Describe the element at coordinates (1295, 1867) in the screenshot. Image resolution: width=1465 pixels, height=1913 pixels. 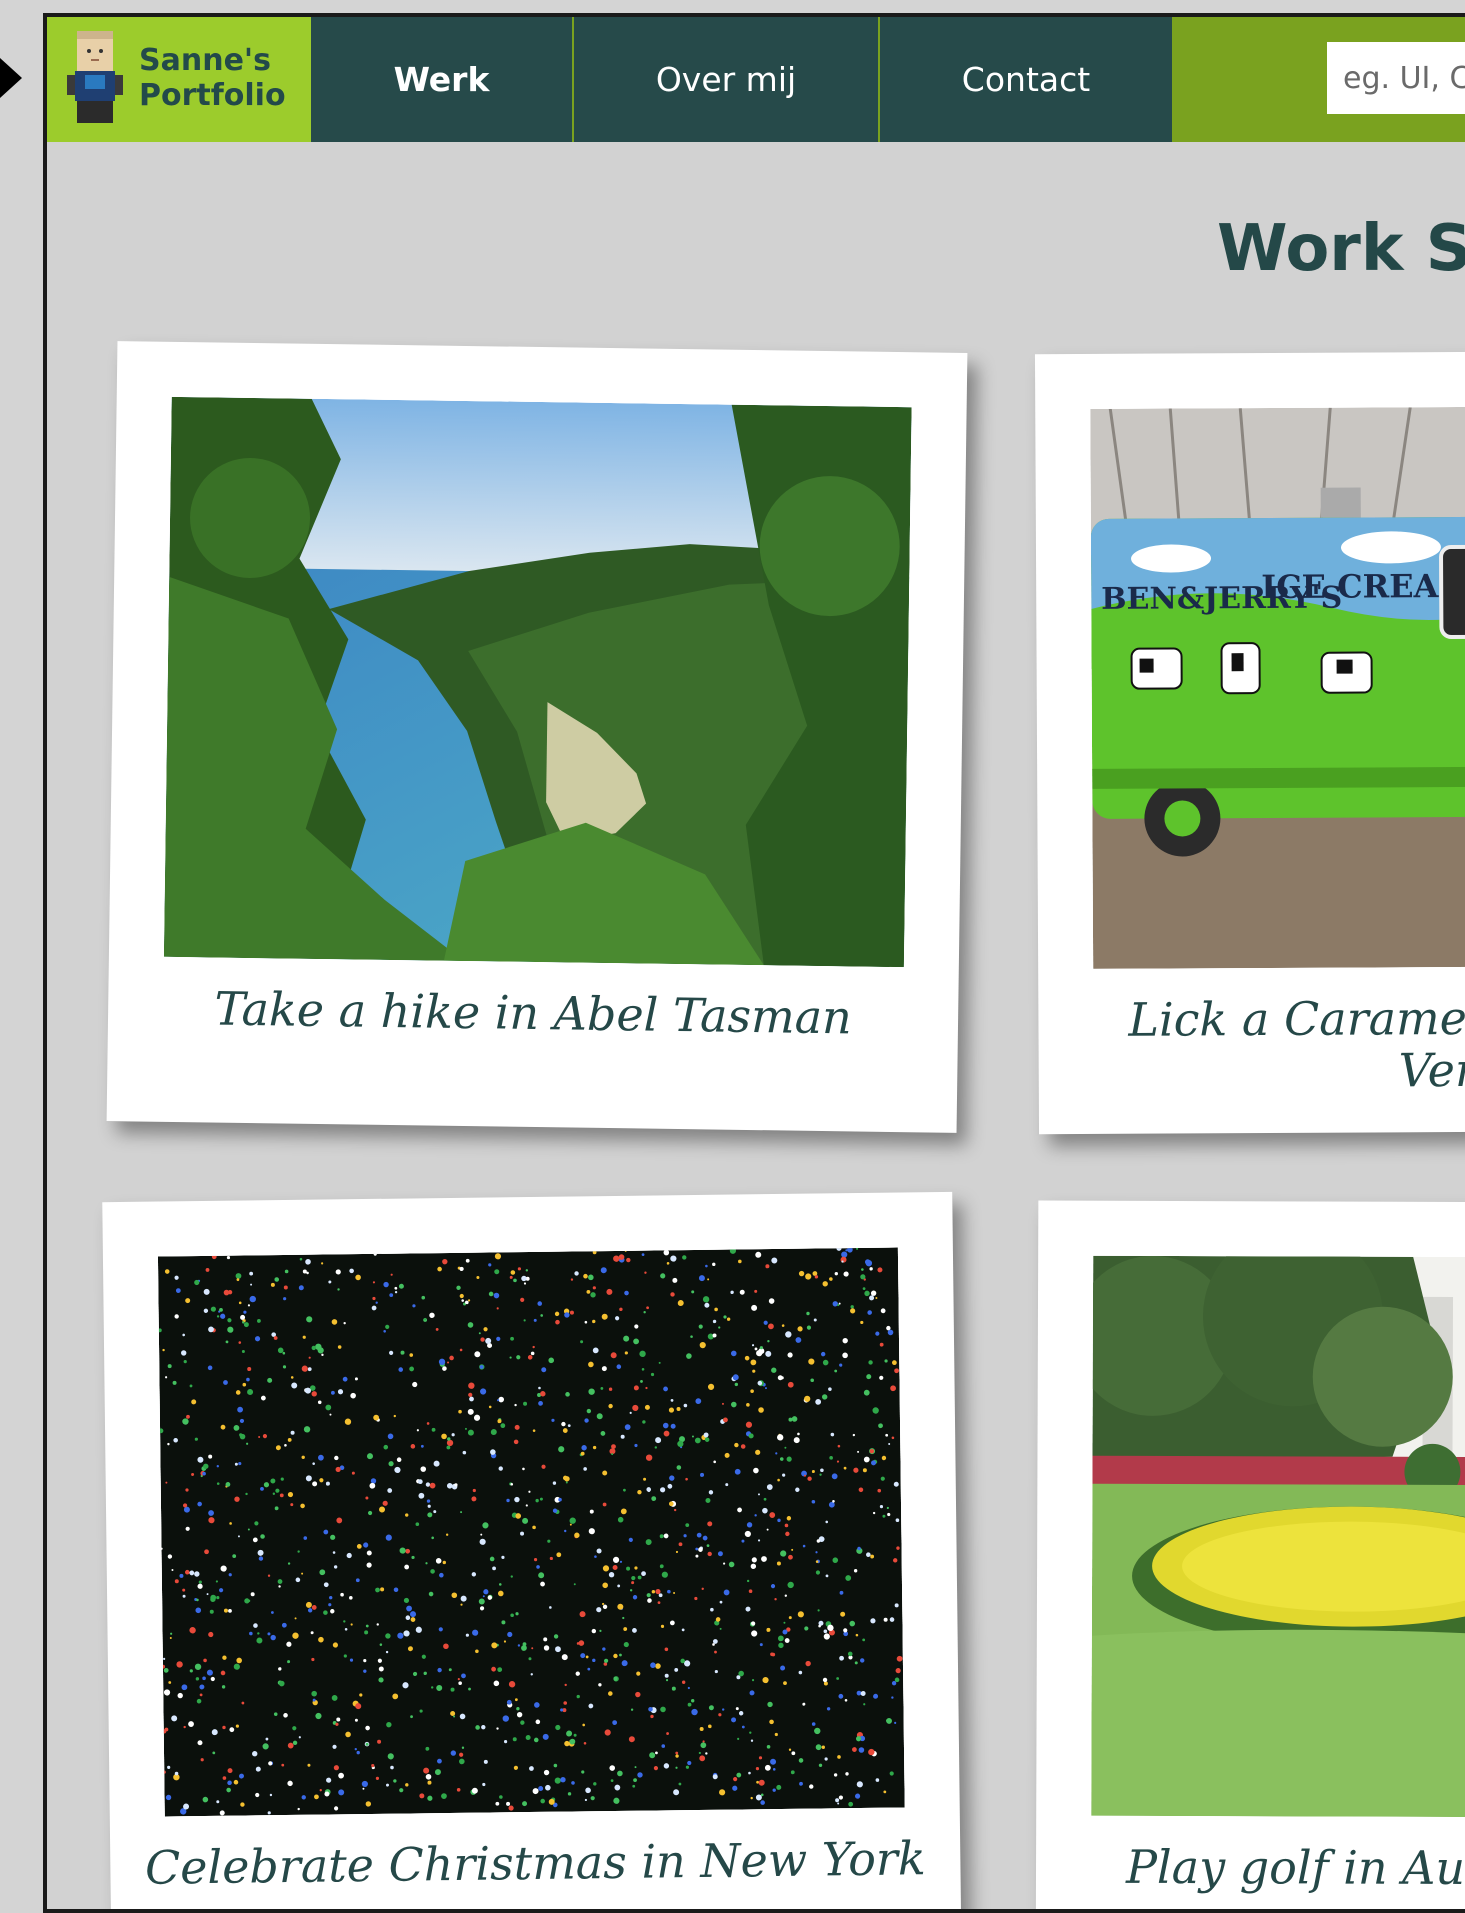
I see `card-caption: Play golf in Au` at that location.